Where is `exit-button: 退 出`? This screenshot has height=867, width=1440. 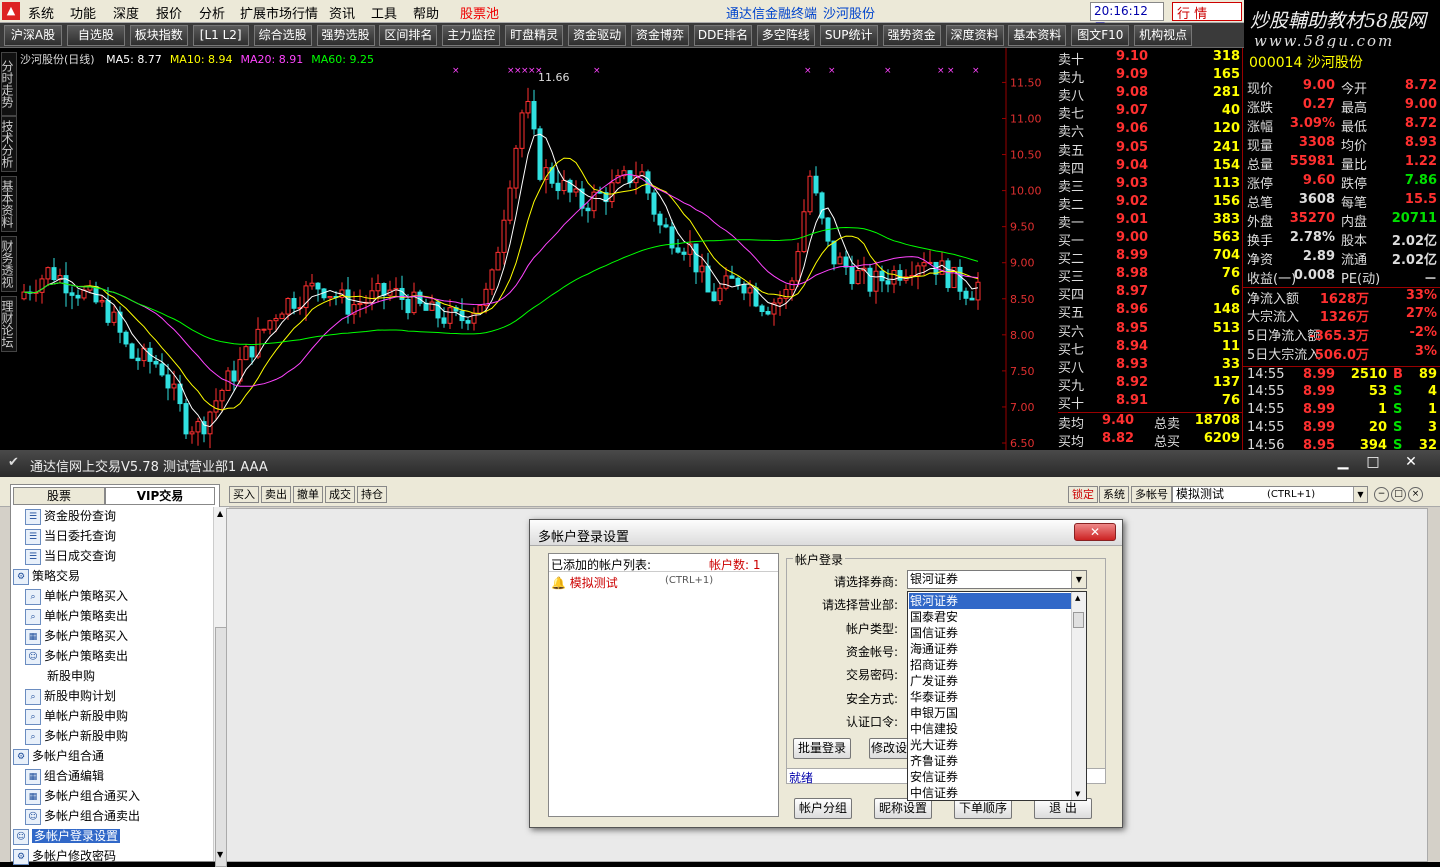
exit-button: 退 出 is located at coordinates (1063, 808).